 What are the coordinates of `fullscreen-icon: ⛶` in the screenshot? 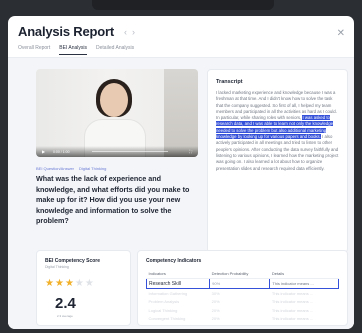 It's located at (190, 151).